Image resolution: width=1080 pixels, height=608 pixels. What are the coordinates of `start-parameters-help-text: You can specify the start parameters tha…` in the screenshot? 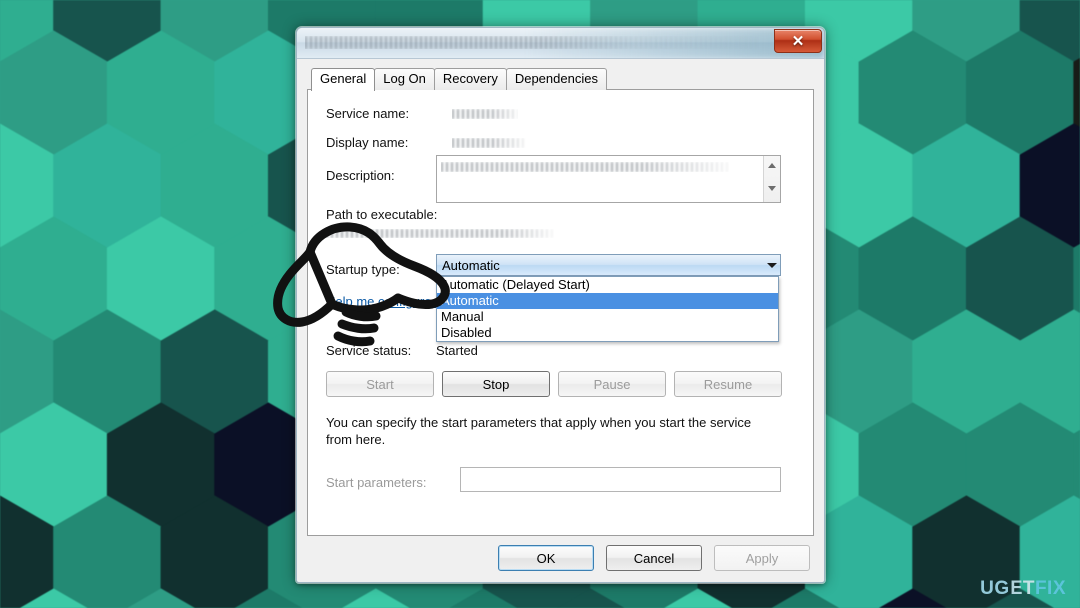 It's located at (539, 431).